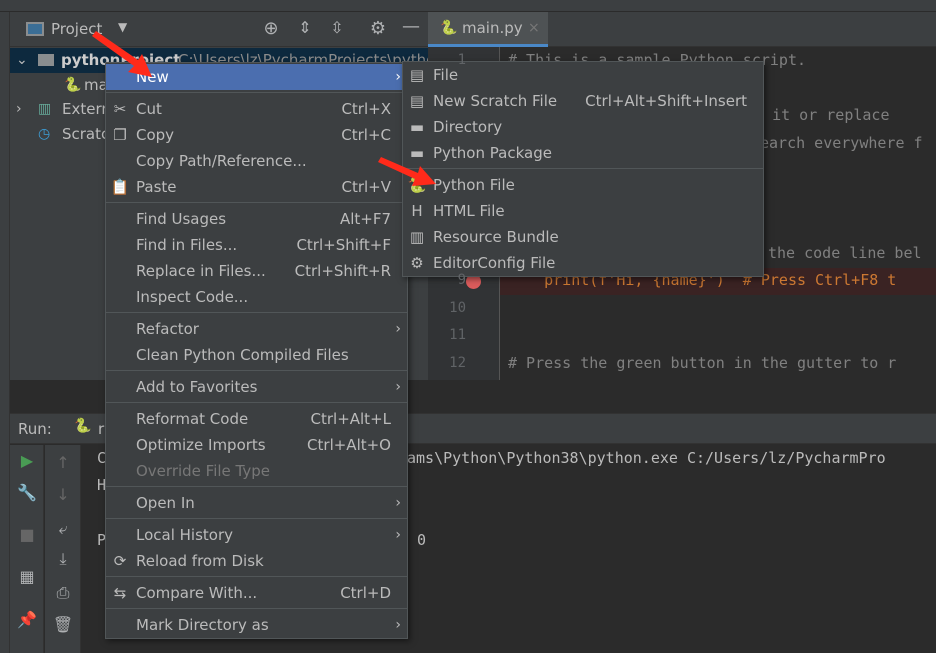 This screenshot has width=936, height=653. Describe the element at coordinates (457, 363) in the screenshot. I see `line-number: 12` at that location.